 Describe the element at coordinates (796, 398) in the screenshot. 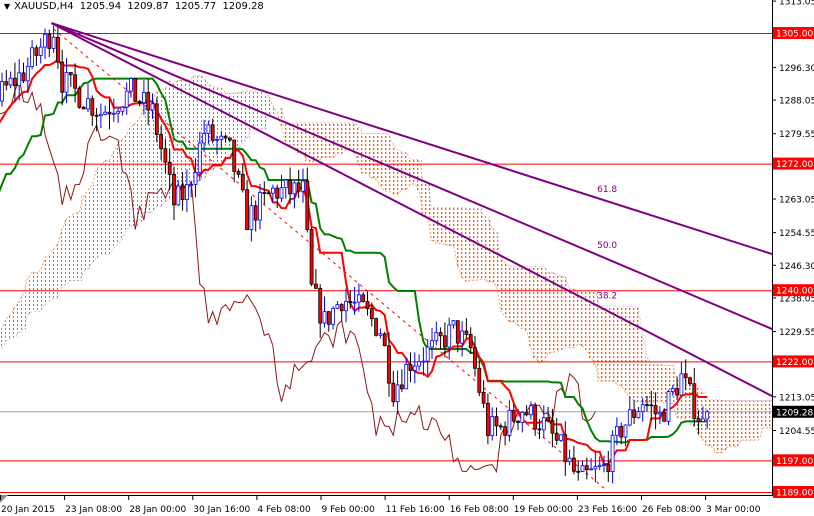

I see `price-tick-label: 1213.05` at that location.